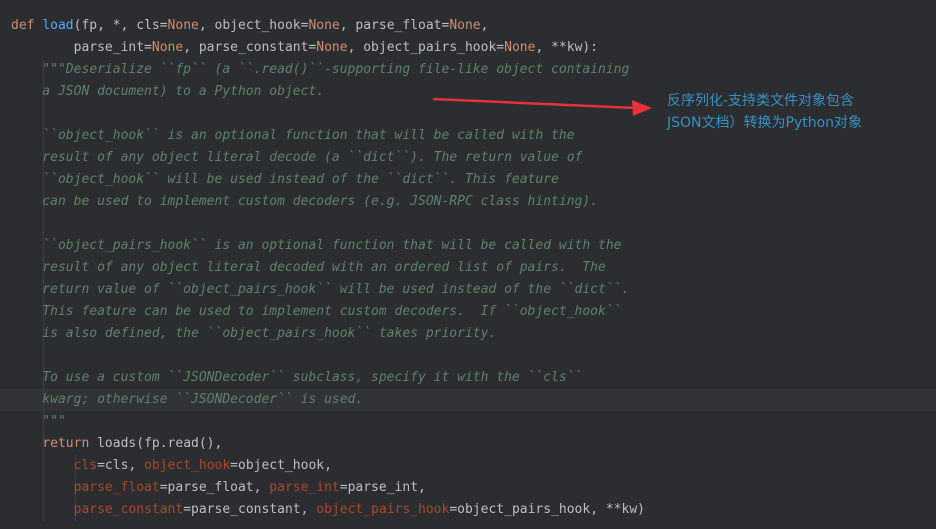 This screenshot has width=936, height=529. I want to click on annotation-arrow, so click(542, 106).